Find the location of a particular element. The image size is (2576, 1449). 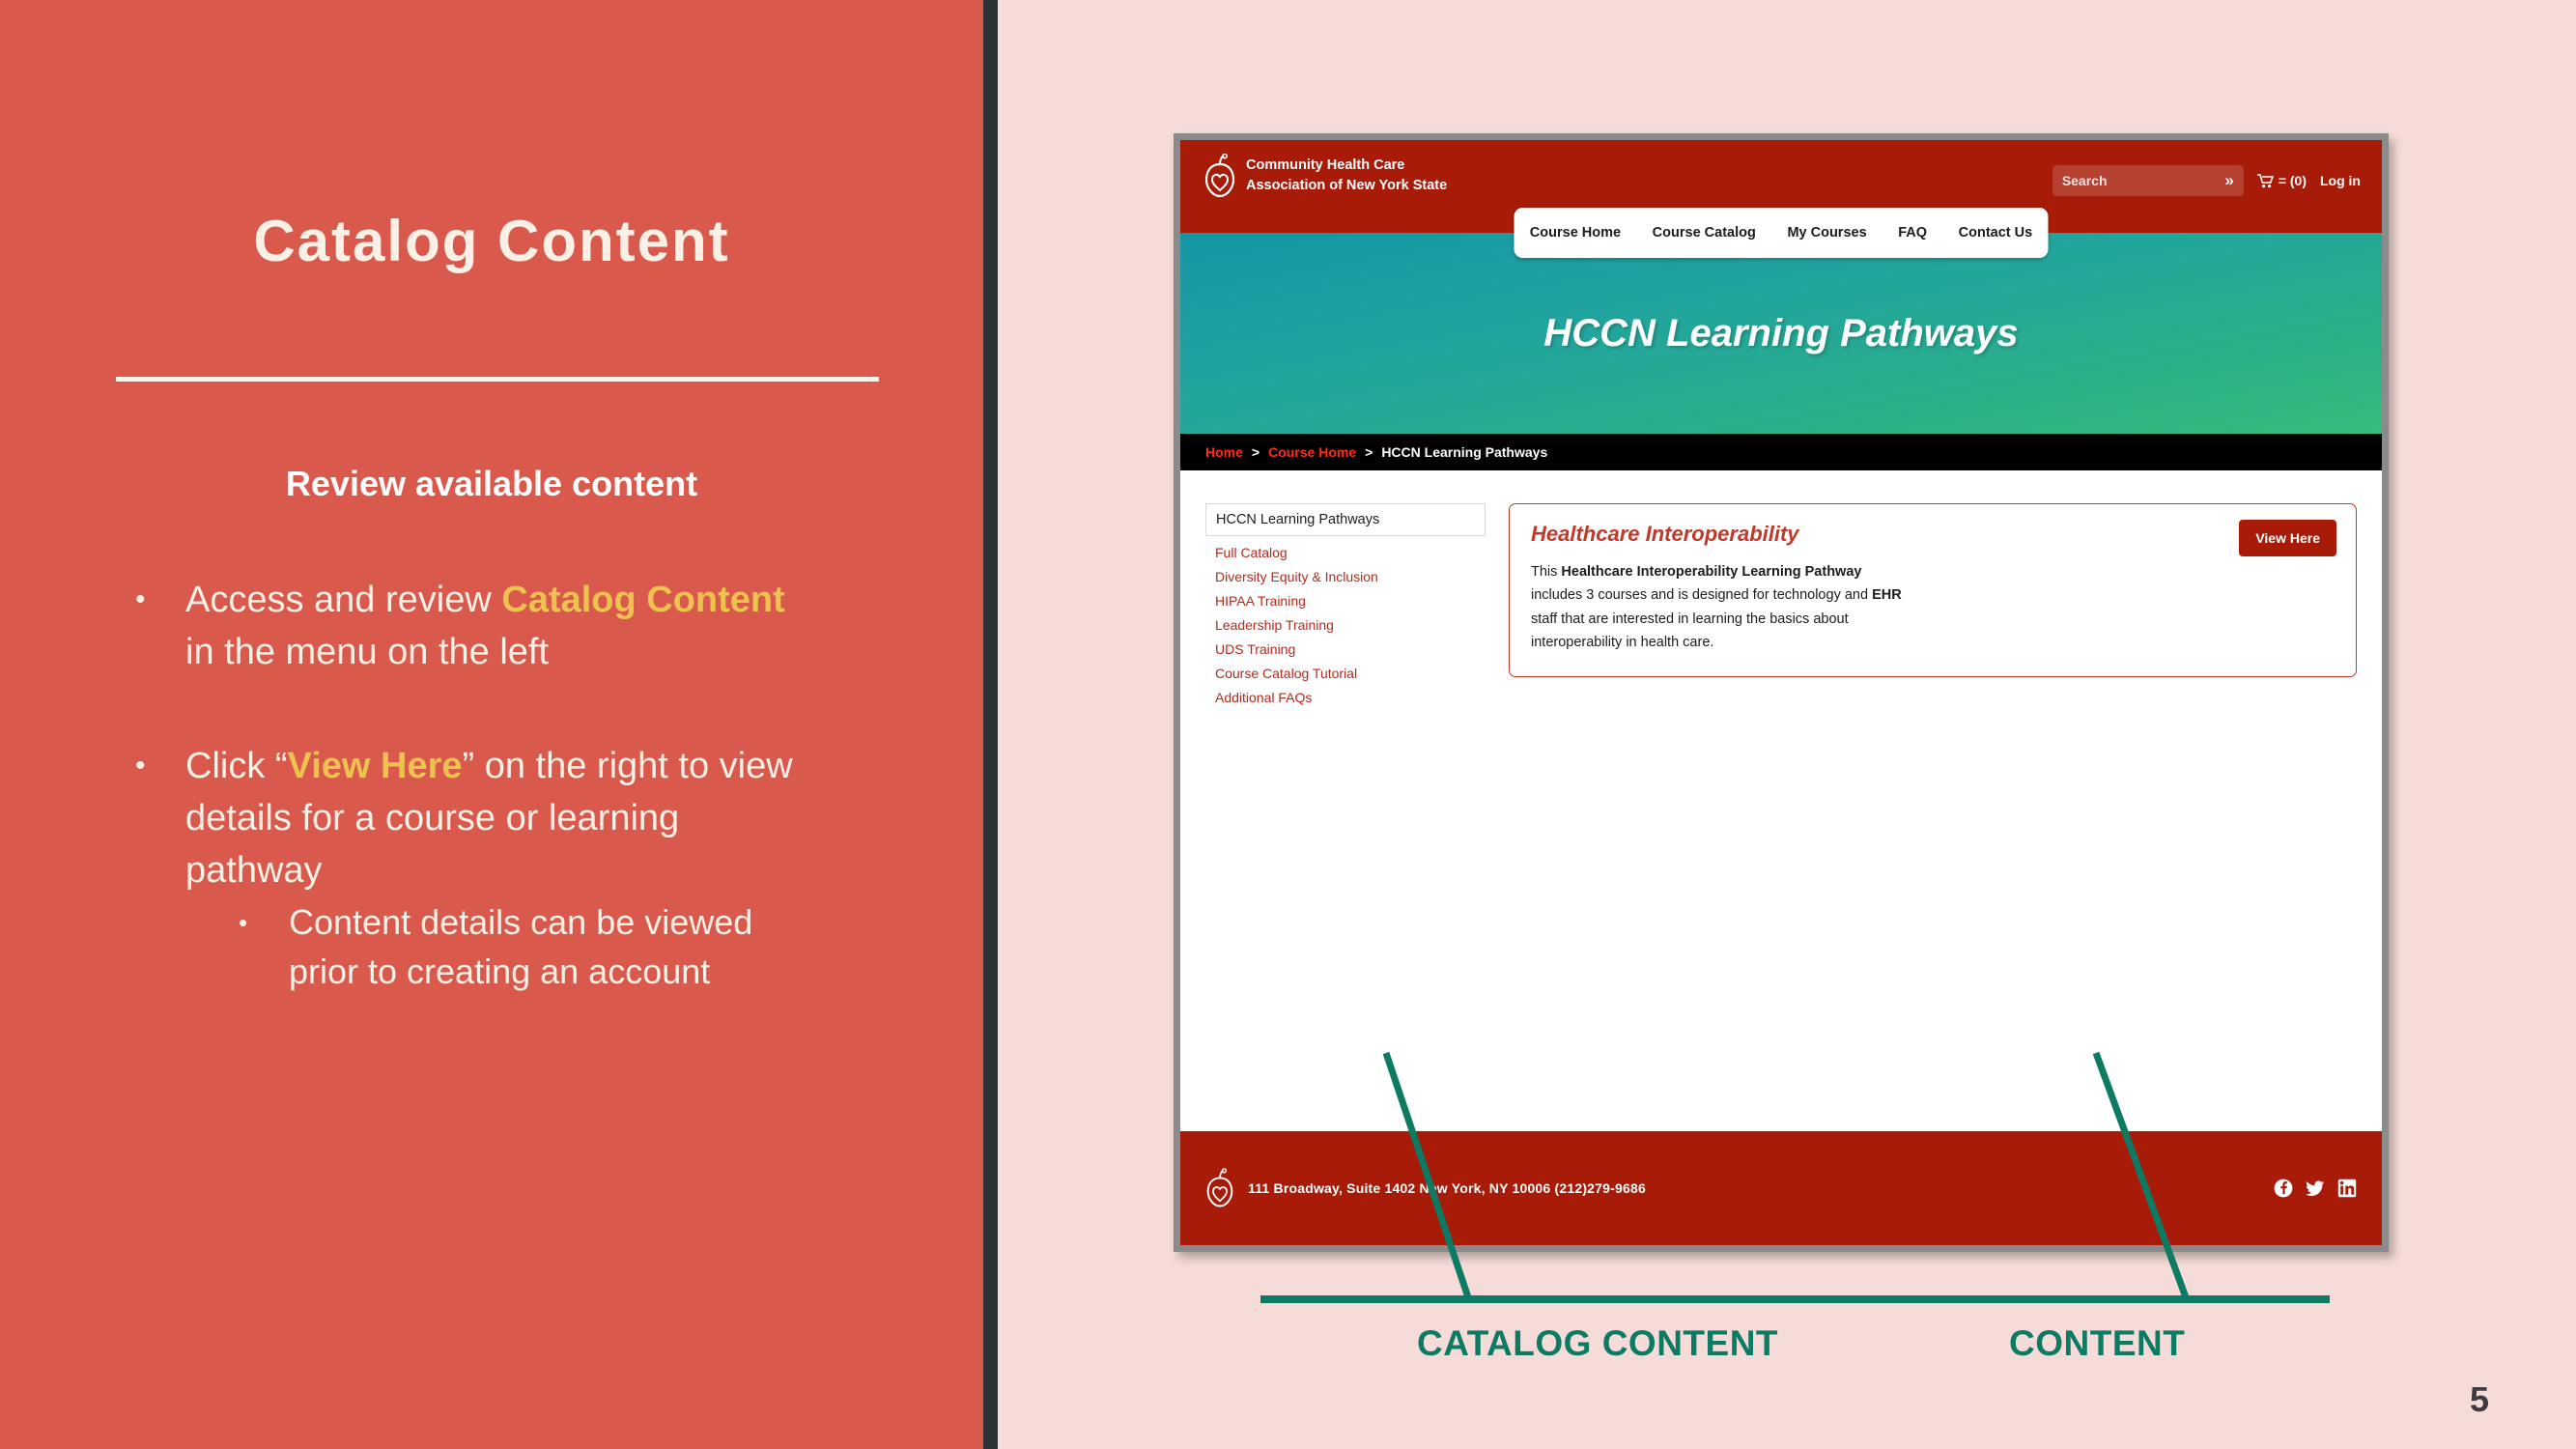

header-utility-group: Search » = (0) Log in is located at coordinates (2206, 180).